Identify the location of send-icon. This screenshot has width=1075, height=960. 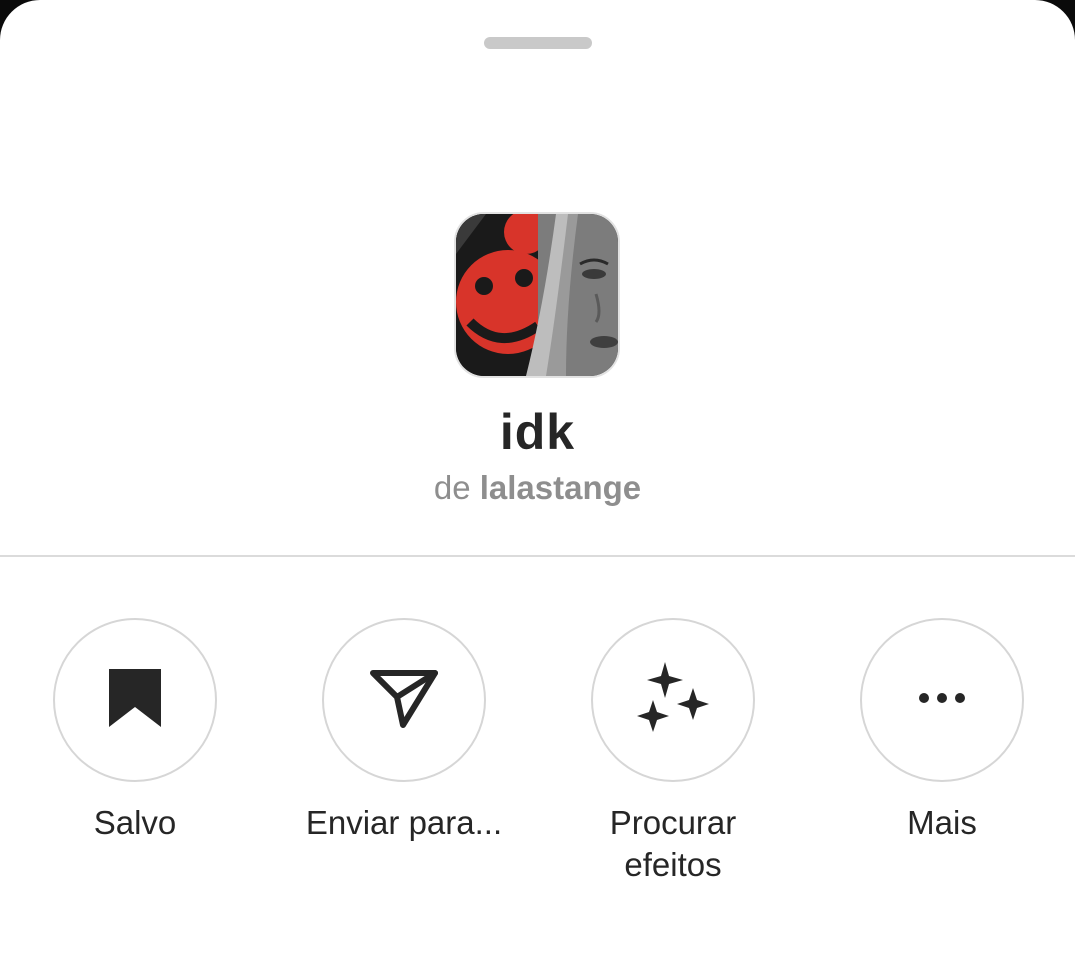
(404, 700).